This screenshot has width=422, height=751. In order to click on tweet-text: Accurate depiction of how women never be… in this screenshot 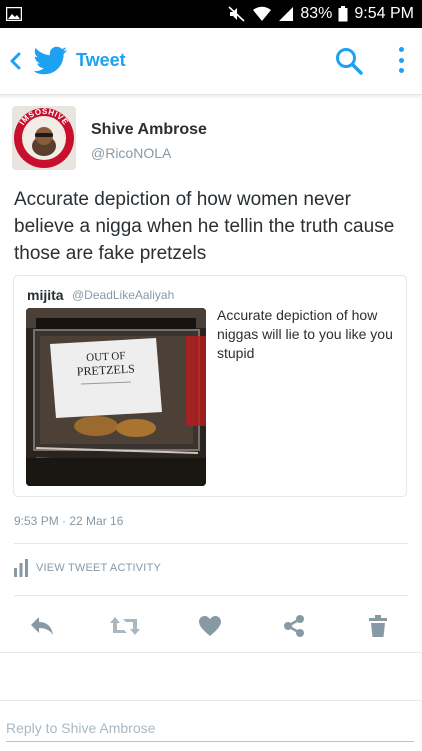, I will do `click(204, 226)`.